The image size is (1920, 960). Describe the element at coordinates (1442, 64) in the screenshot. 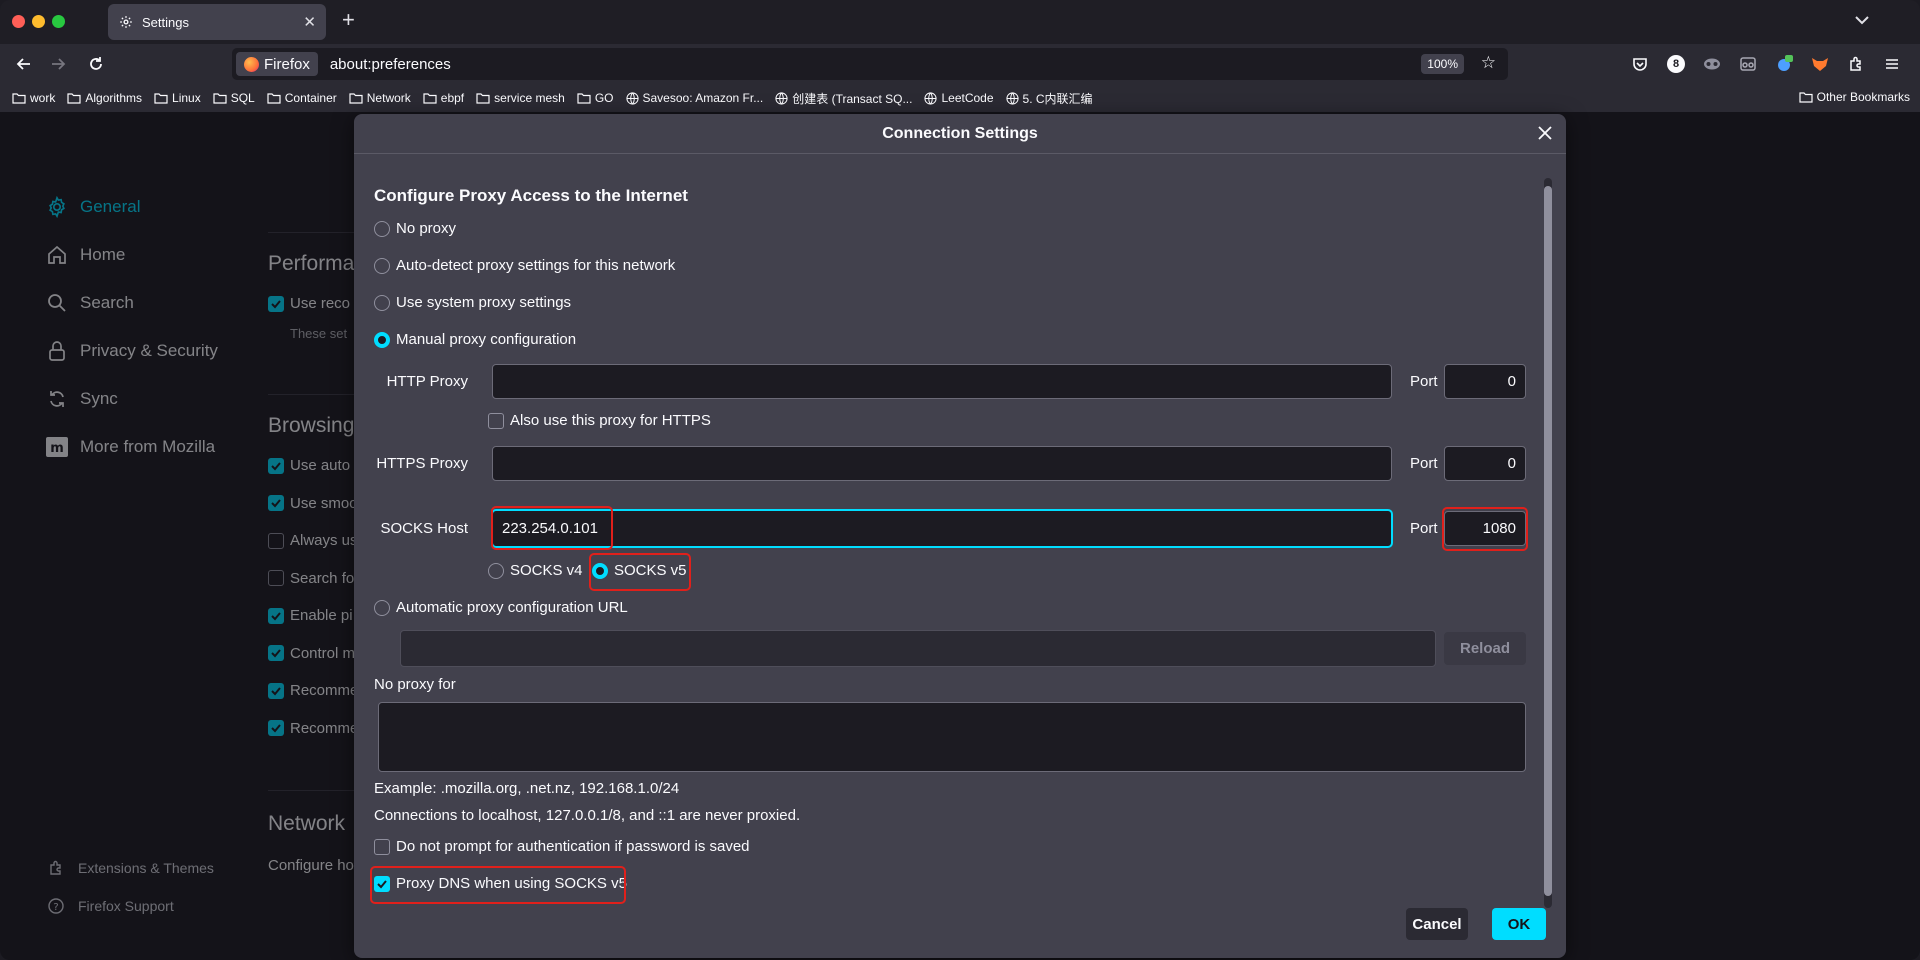

I see `zoom-indicator: 100%` at that location.